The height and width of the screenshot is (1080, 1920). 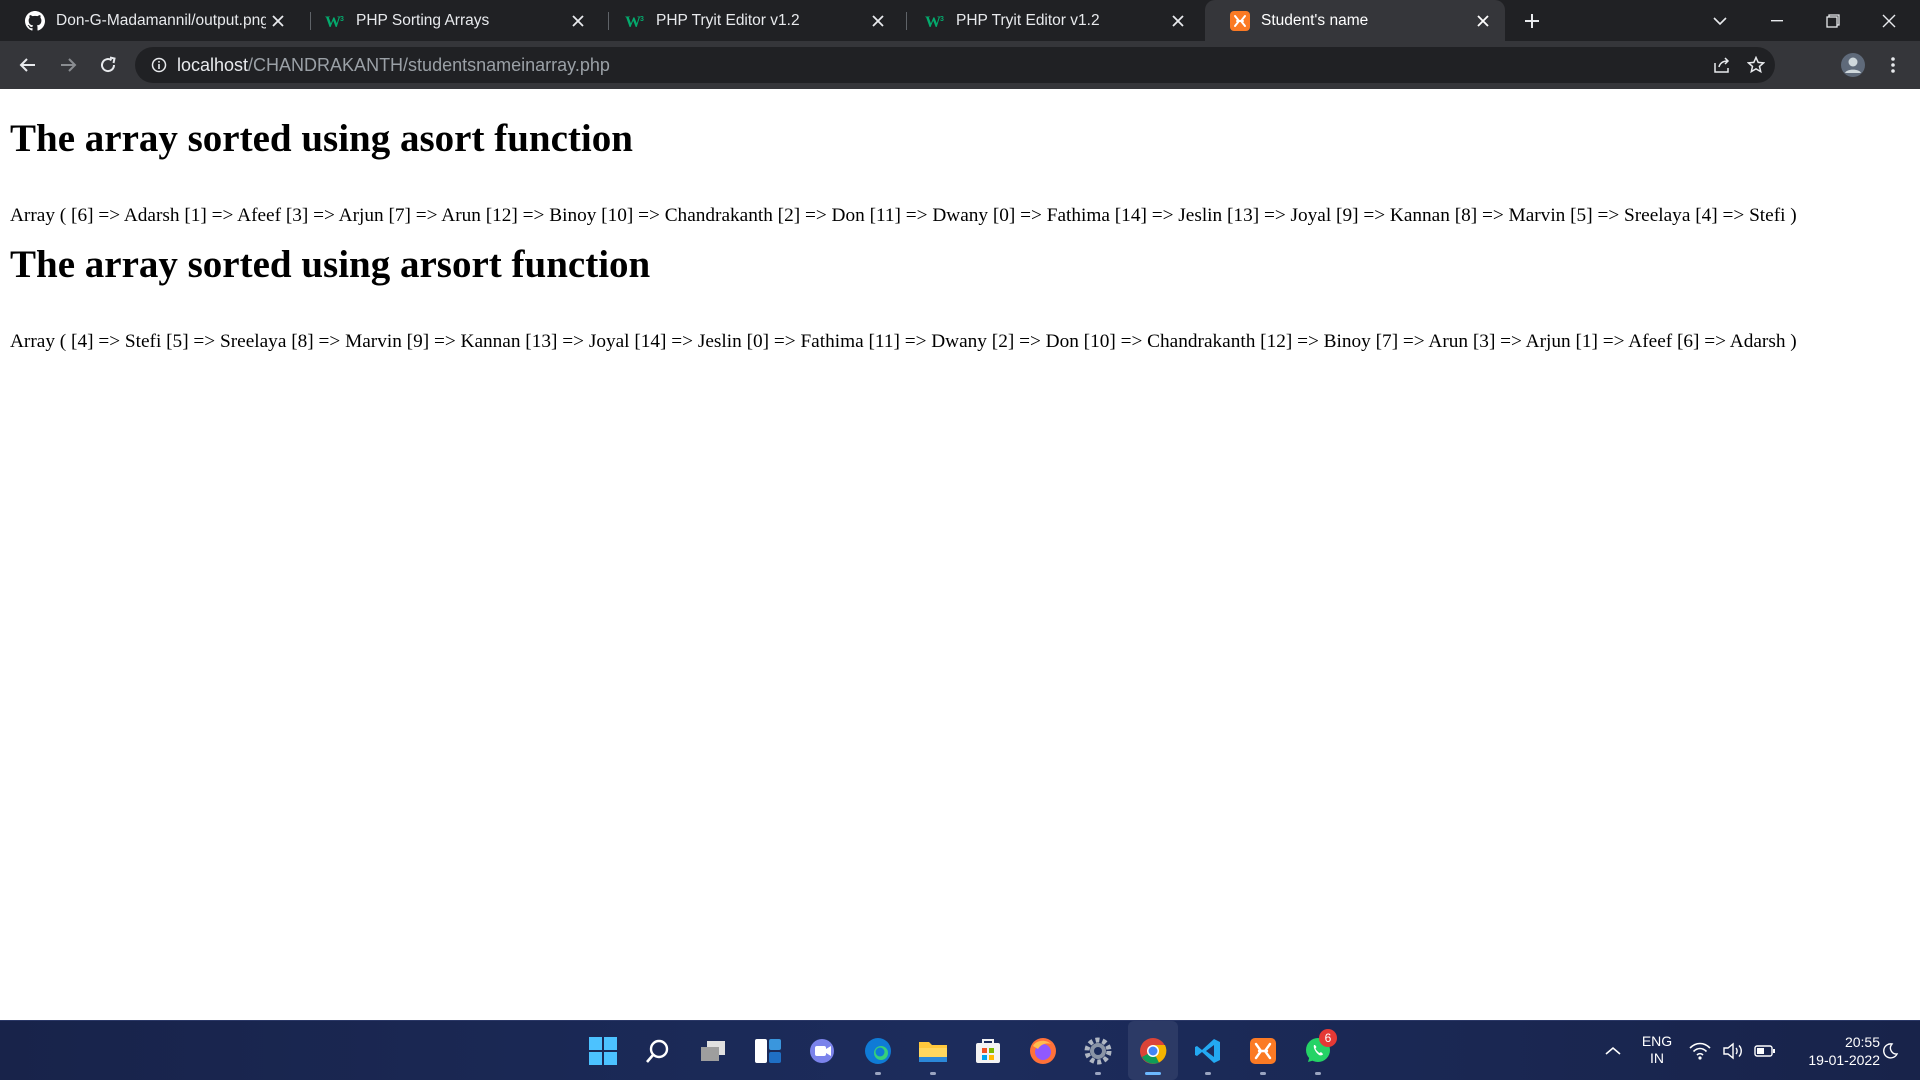 I want to click on speaker-icon, so click(x=1732, y=1050).